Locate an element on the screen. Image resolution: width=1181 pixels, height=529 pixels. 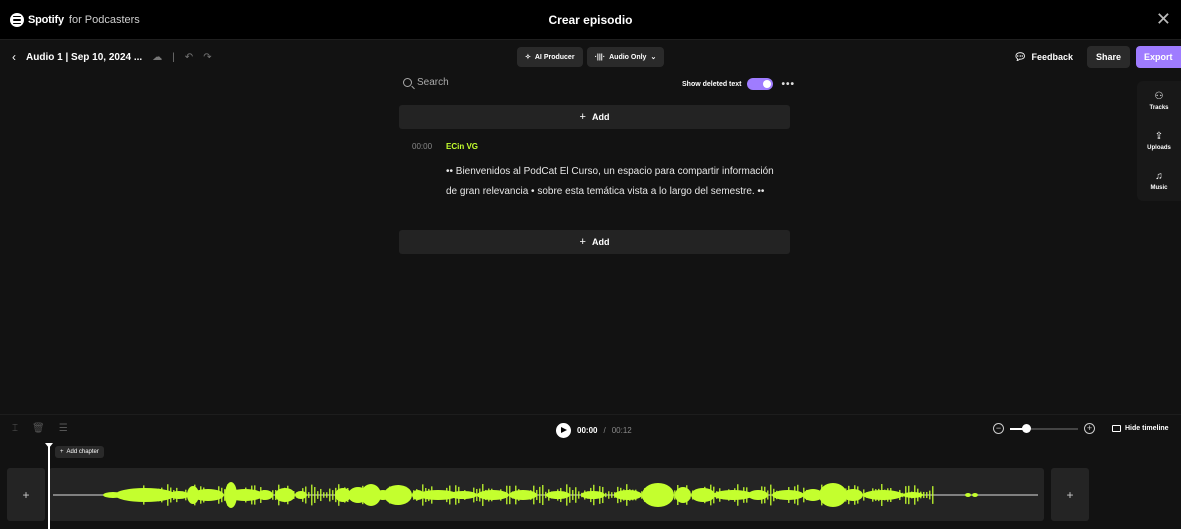
uploads-tab: ⇪ Uploads is located at coordinates (1159, 141).